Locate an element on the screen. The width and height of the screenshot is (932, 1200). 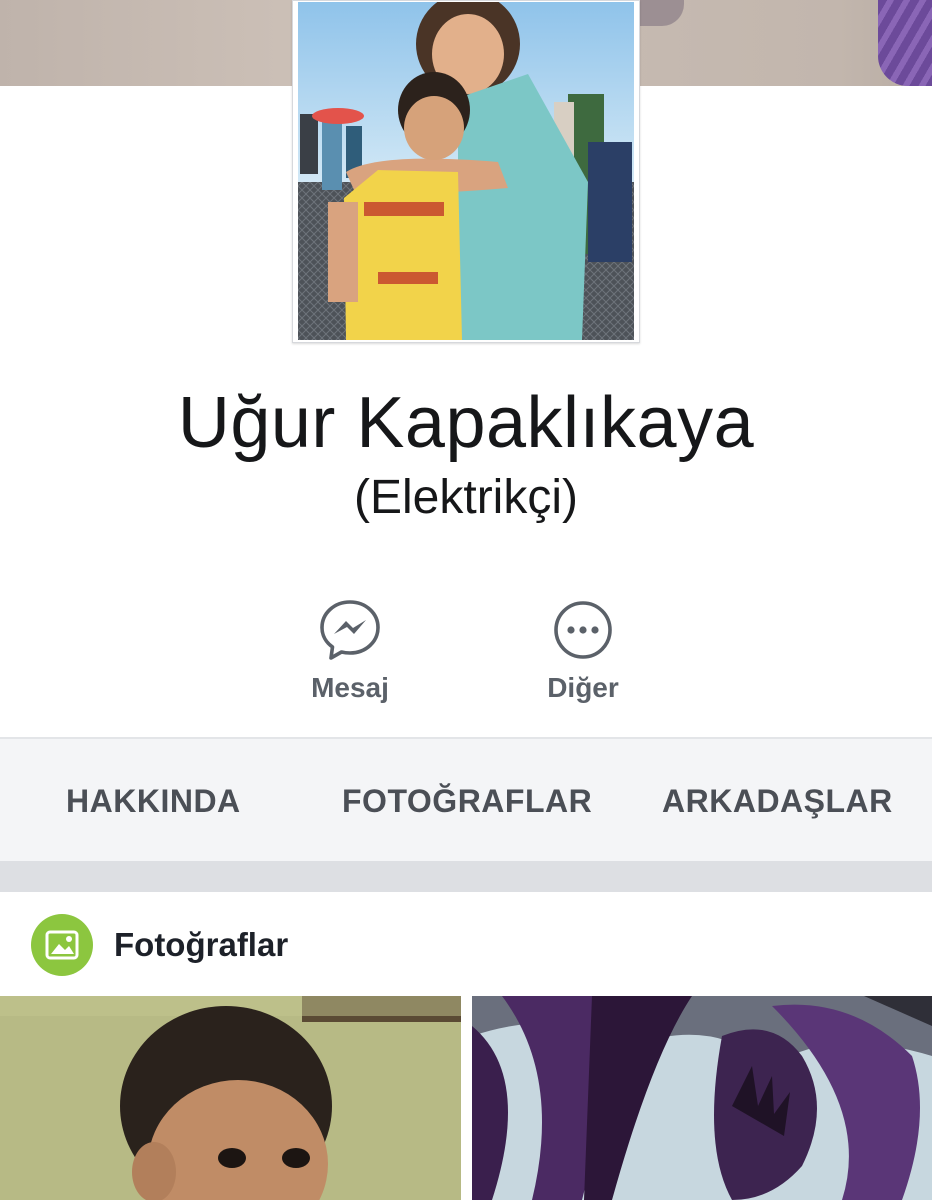
profile-photo-image is located at coordinates (466, 171).